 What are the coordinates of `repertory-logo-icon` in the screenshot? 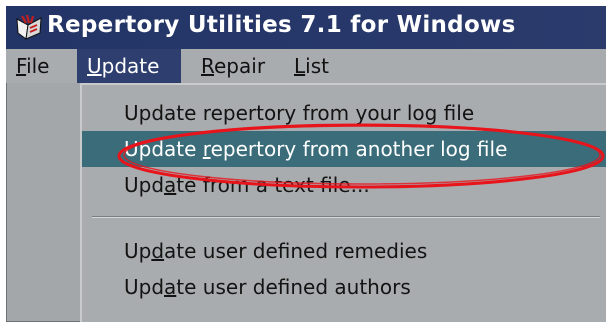 It's located at (29, 27).